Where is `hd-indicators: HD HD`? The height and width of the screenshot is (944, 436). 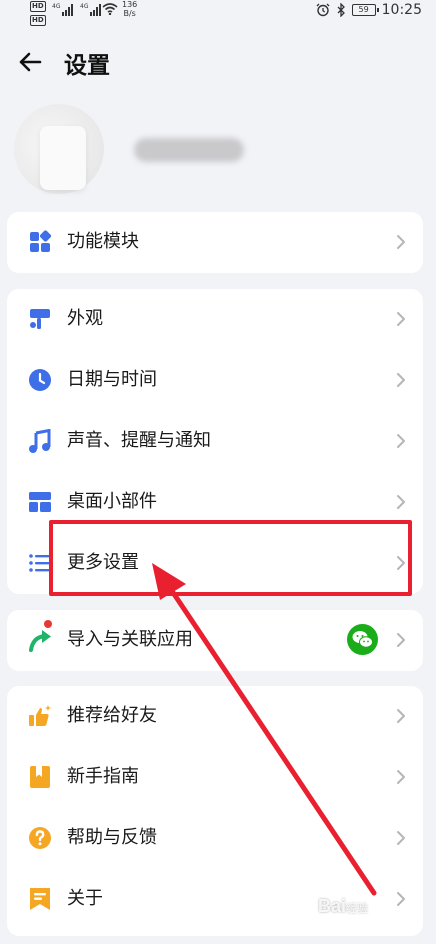
hd-indicators: HD HD is located at coordinates (38, 15).